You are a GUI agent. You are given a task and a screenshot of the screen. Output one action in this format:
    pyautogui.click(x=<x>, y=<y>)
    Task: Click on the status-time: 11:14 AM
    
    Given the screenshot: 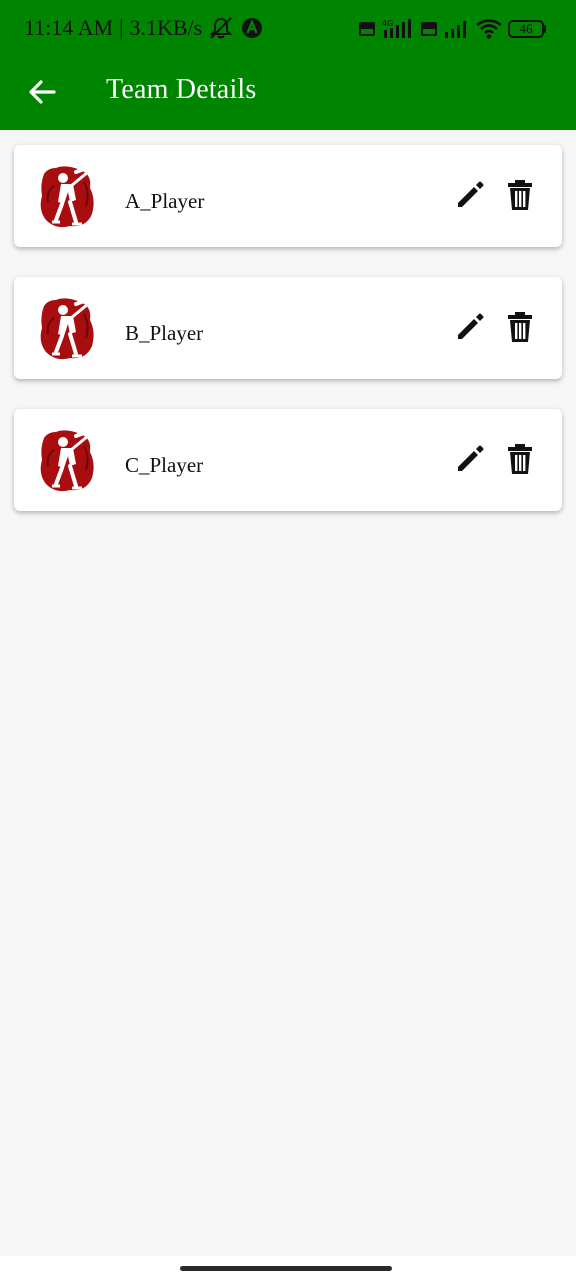 What is the action you would take?
    pyautogui.click(x=69, y=27)
    